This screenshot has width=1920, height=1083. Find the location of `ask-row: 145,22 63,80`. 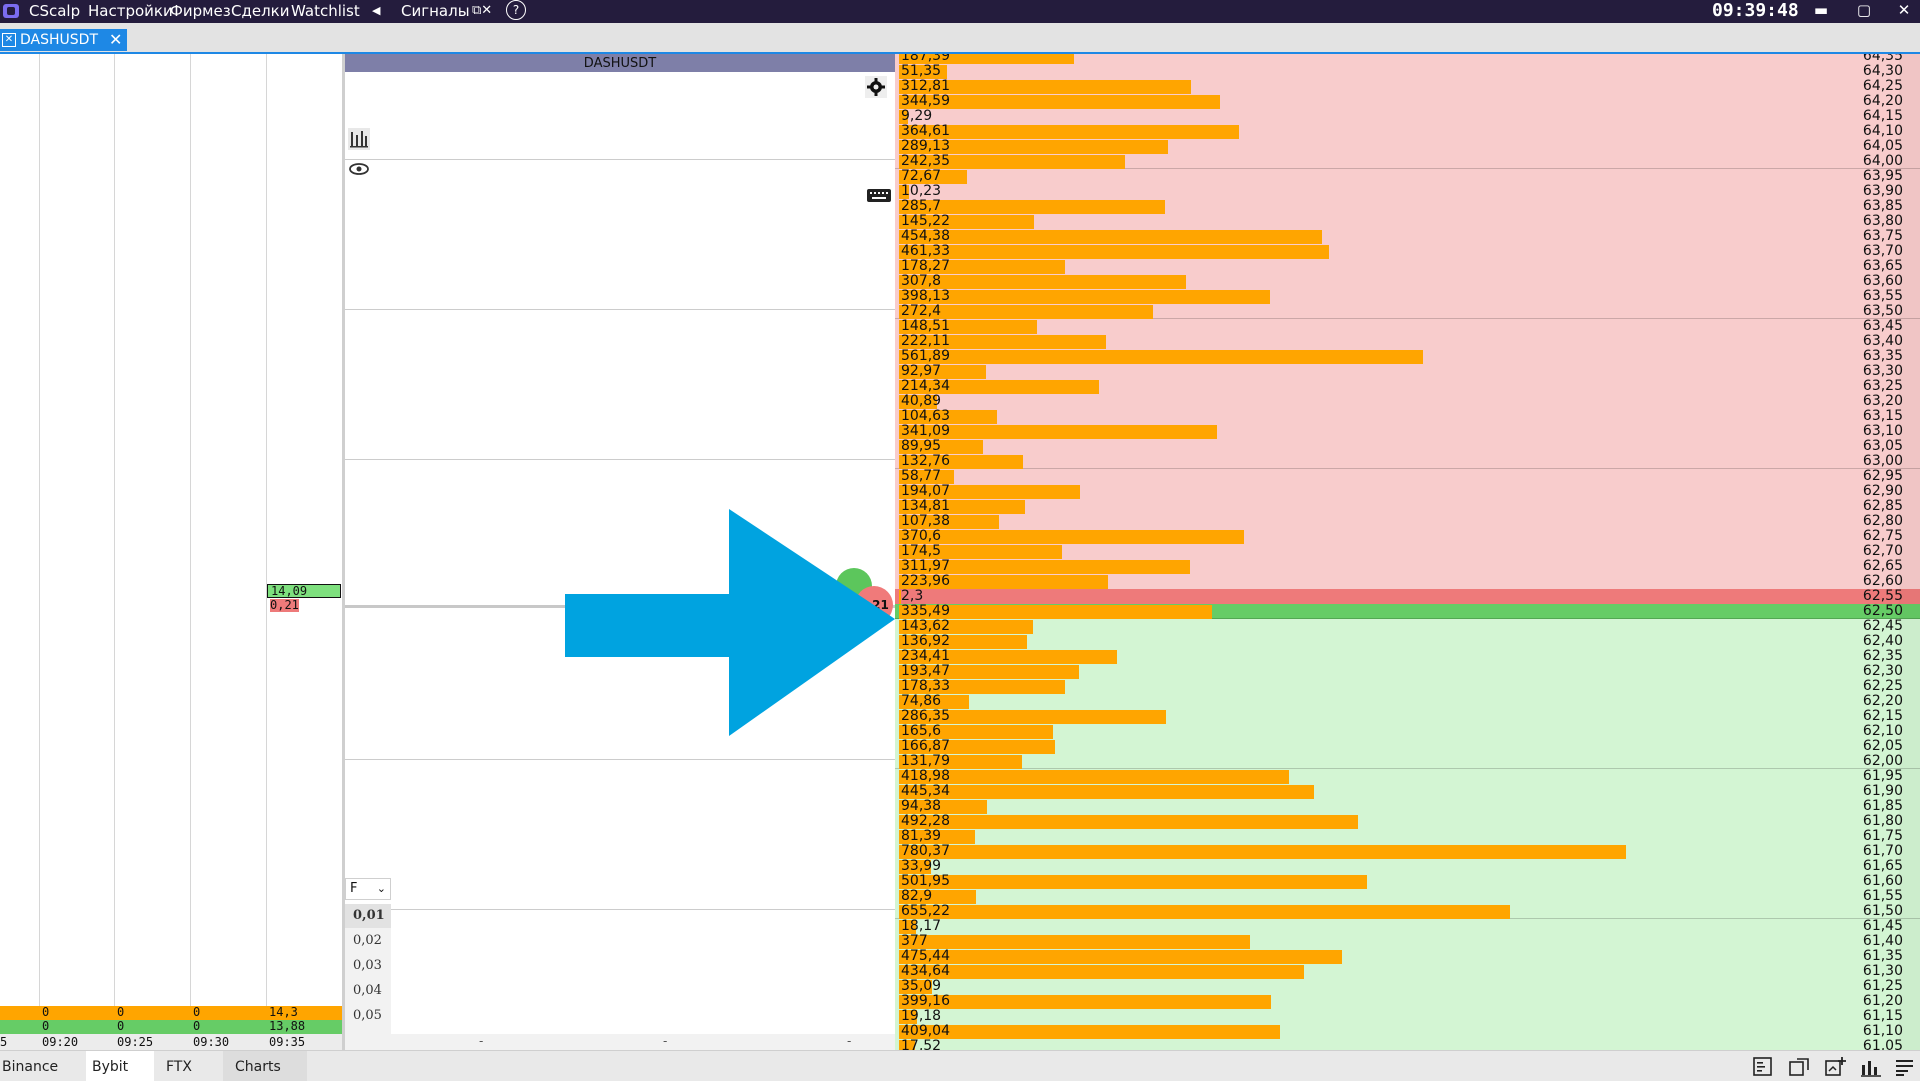

ask-row: 145,22 63,80 is located at coordinates (1407, 221).